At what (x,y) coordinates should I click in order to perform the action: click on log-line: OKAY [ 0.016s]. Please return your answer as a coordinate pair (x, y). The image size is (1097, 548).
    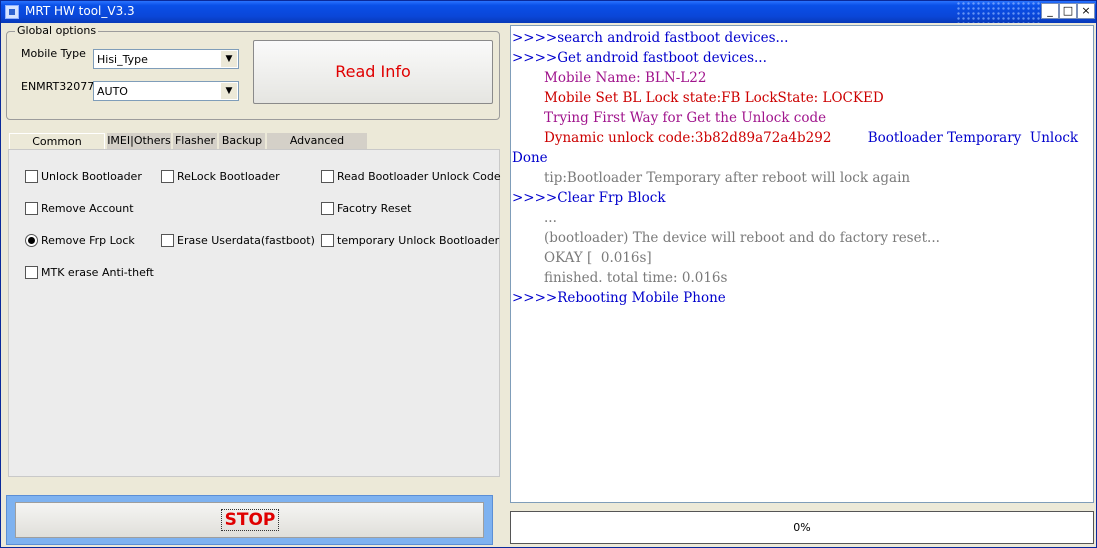
    Looking at the image, I should click on (598, 258).